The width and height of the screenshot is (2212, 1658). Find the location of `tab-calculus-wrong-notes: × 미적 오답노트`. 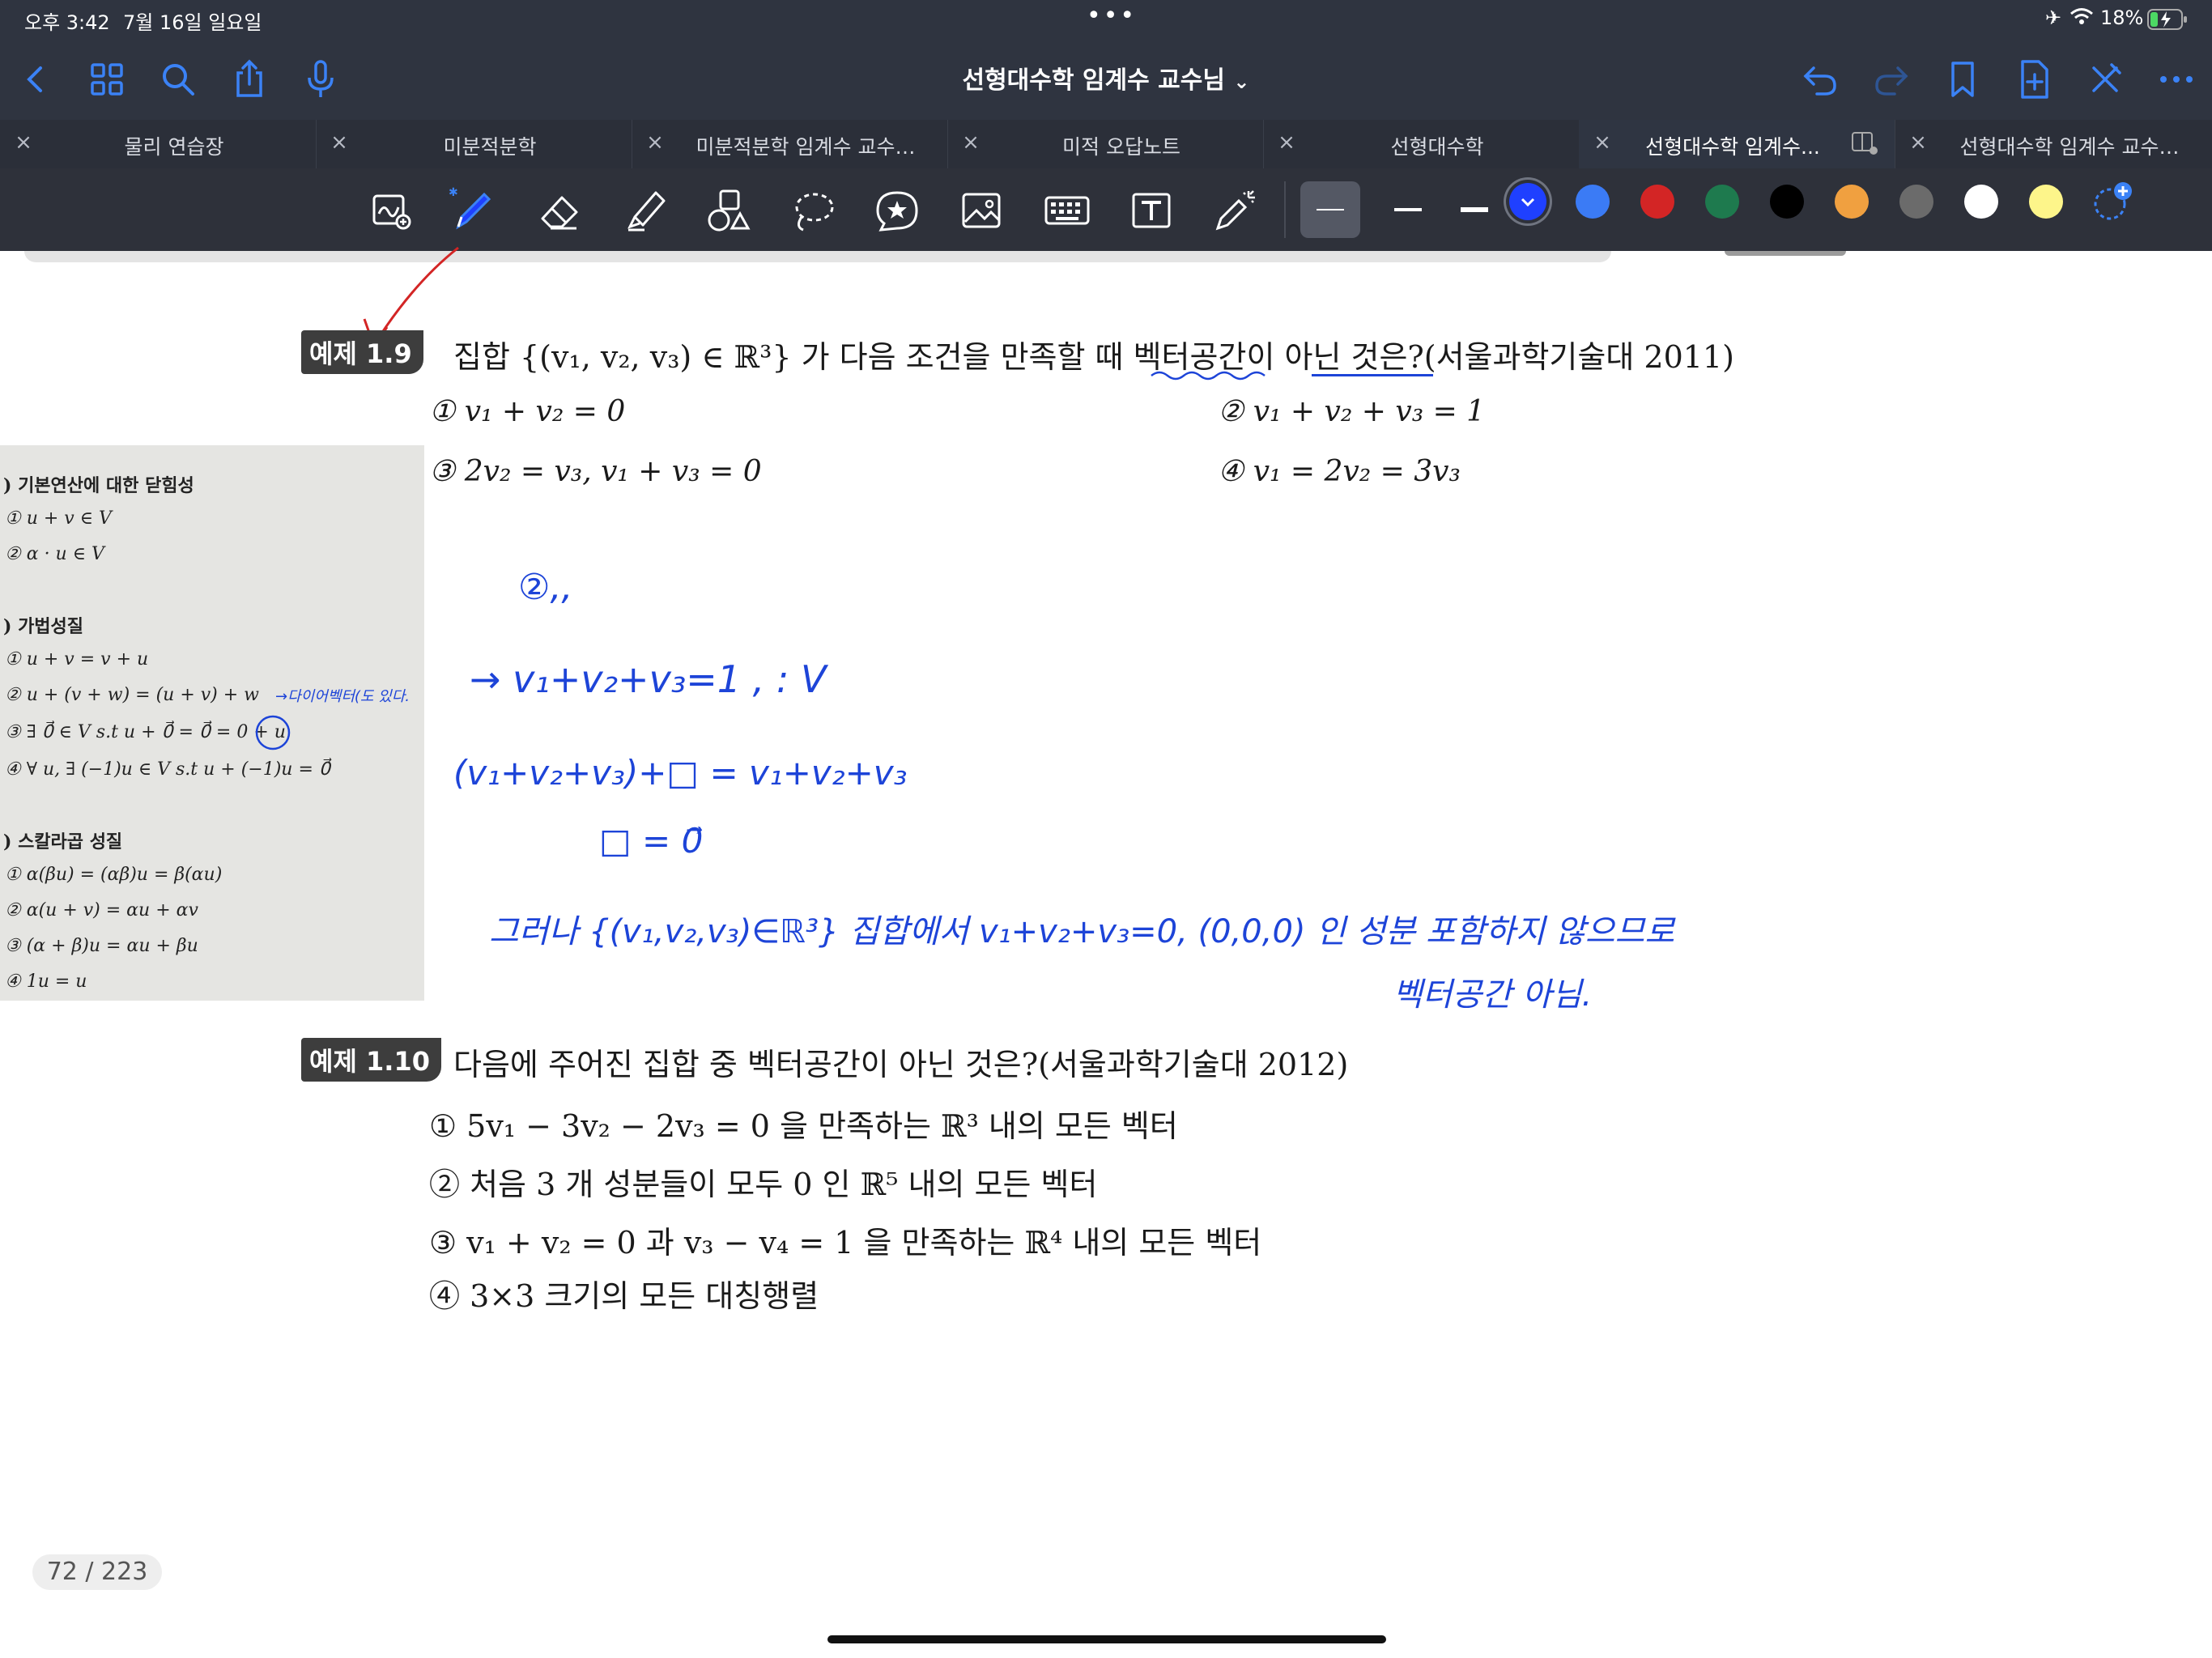

tab-calculus-wrong-notes: × 미적 오답노트 is located at coordinates (1105, 144).